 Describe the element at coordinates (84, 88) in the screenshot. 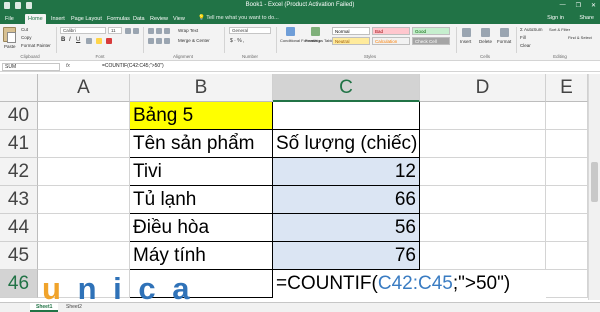

I see `column-header-a: A` at that location.